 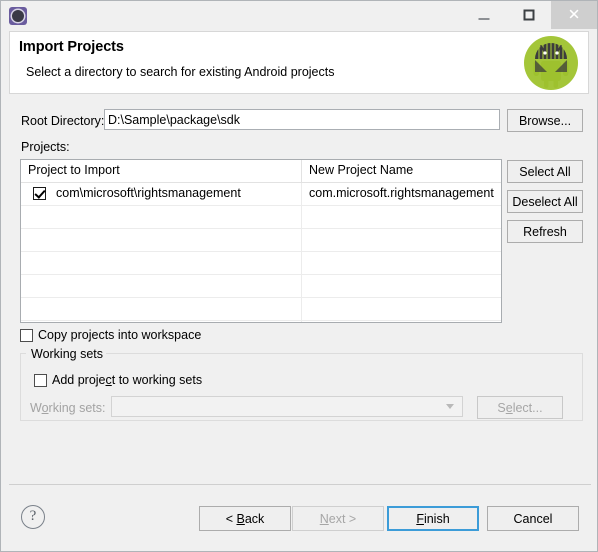 I want to click on deselect-all-button: Deselect All, so click(x=545, y=201).